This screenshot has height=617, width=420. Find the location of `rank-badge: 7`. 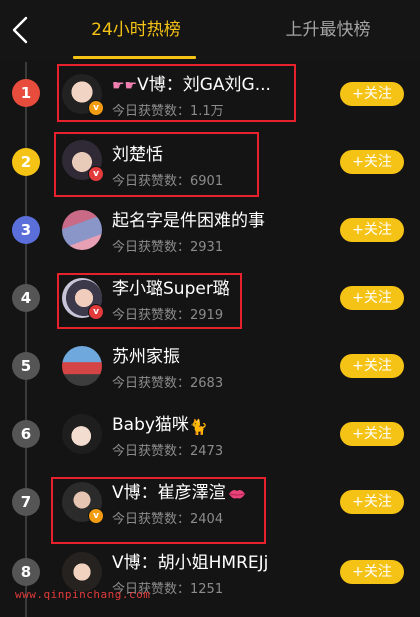

rank-badge: 7 is located at coordinates (26, 502).